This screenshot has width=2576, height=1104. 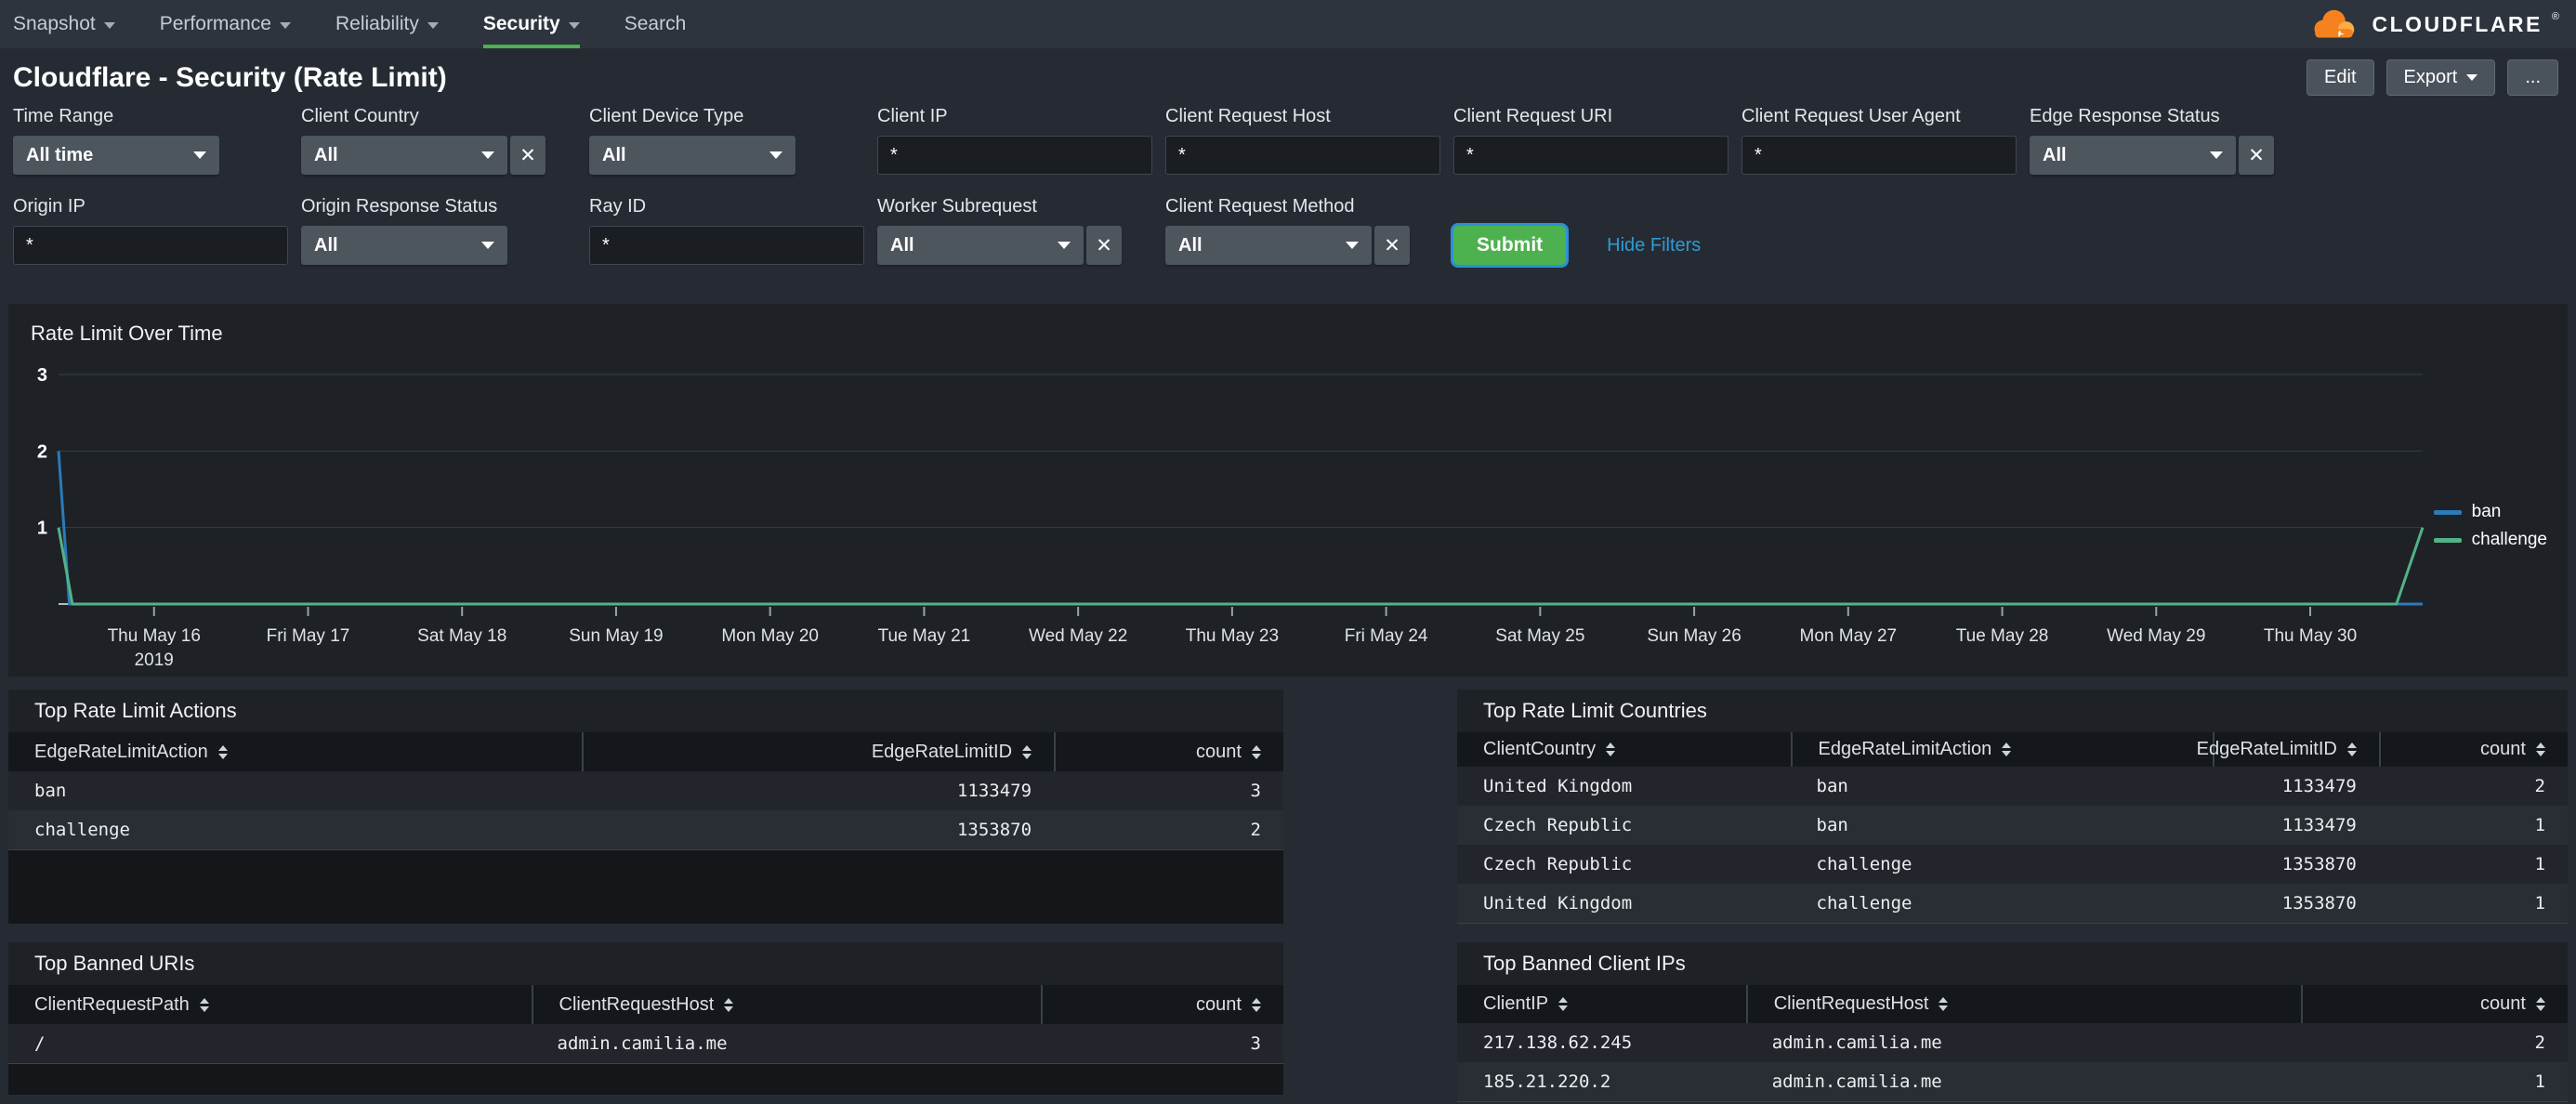 What do you see at coordinates (154, 660) in the screenshot?
I see `svg-text: 2019` at bounding box center [154, 660].